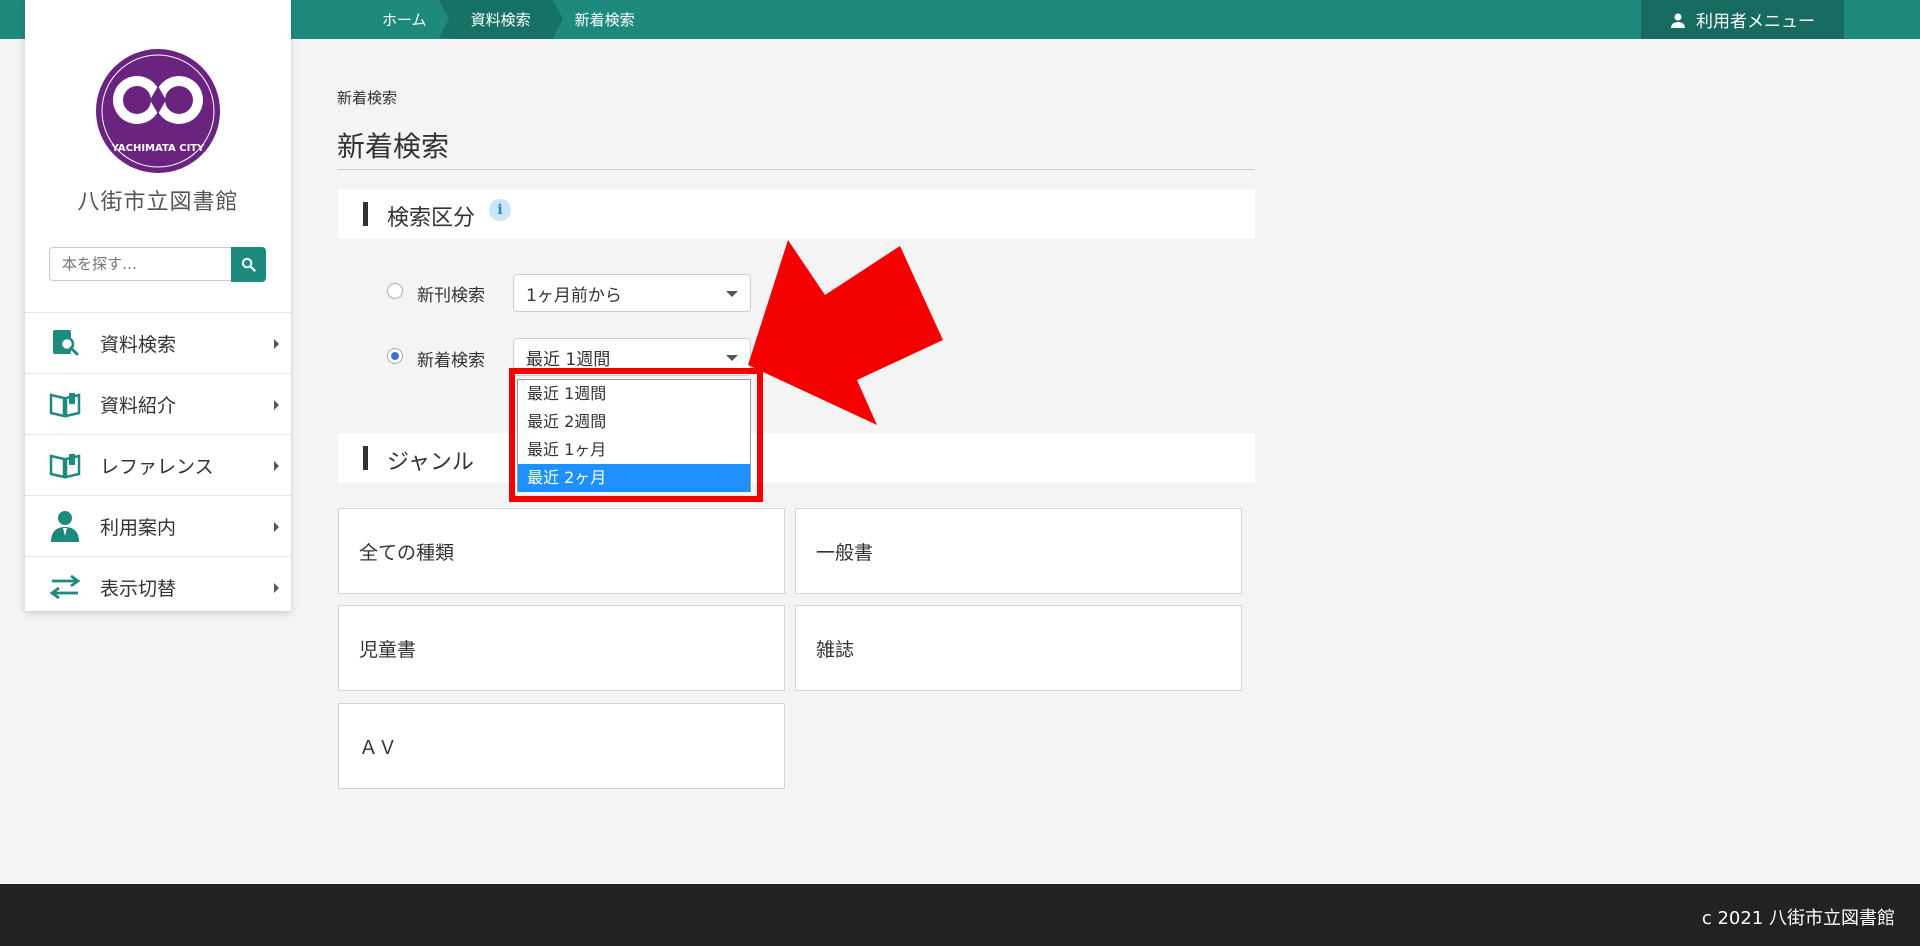 The height and width of the screenshot is (946, 1920). Describe the element at coordinates (796, 458) in the screenshot. I see `genre-section-header: ジャンル` at that location.